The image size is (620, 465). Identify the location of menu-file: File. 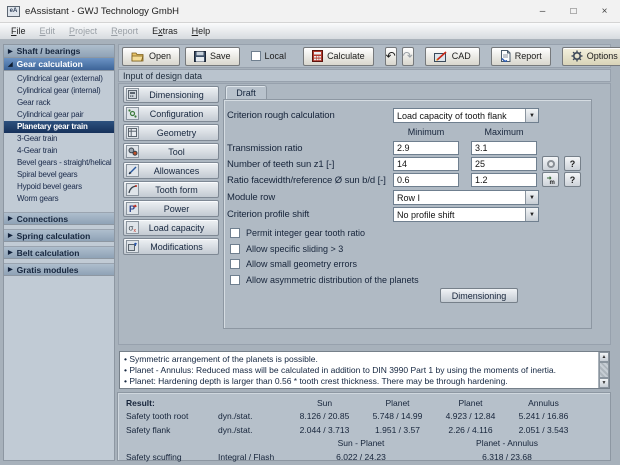
(18, 31).